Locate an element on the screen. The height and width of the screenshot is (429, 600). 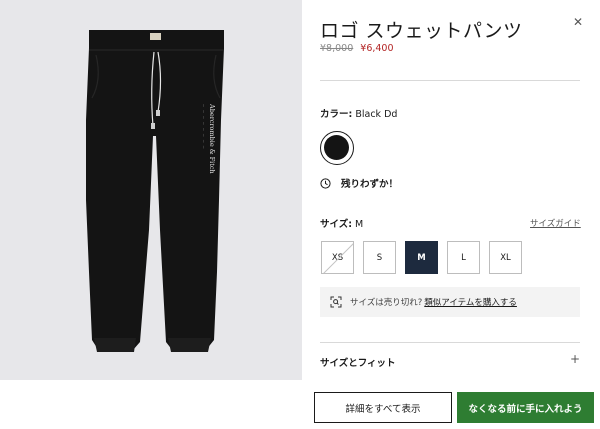
size-option-label: S is located at coordinates (379, 257).